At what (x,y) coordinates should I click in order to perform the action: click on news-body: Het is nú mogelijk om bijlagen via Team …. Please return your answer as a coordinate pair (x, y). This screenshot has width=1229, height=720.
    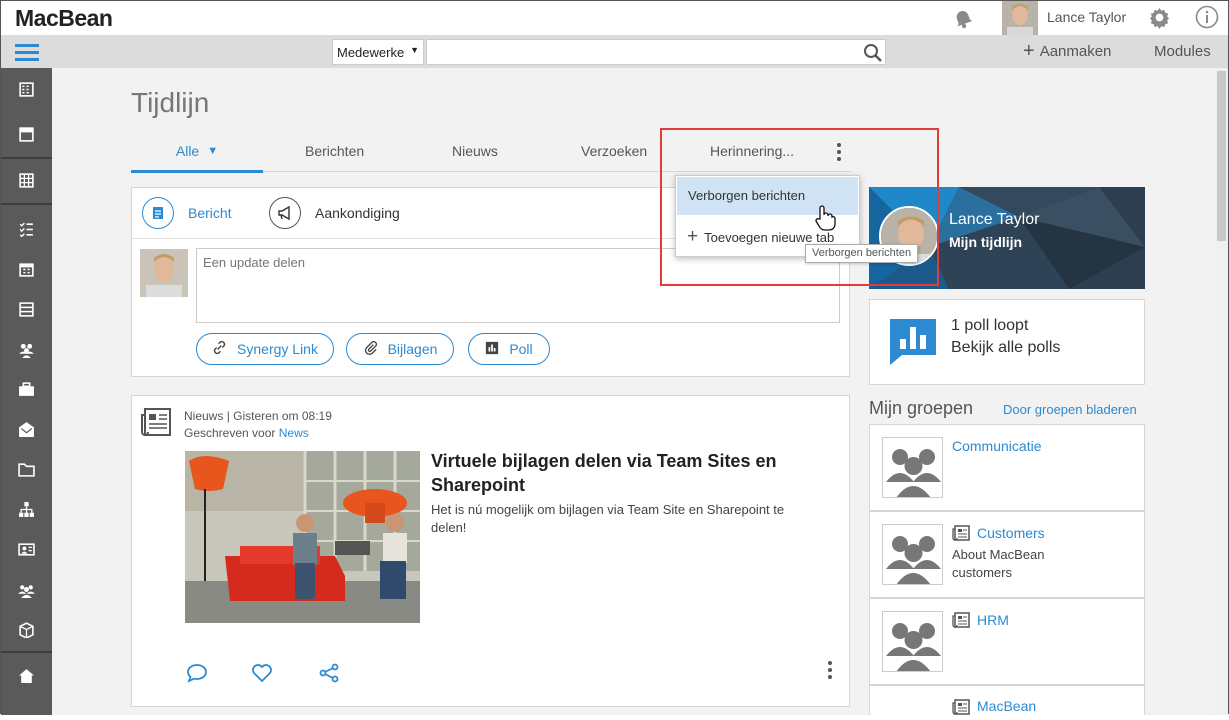
    Looking at the image, I should click on (608, 518).